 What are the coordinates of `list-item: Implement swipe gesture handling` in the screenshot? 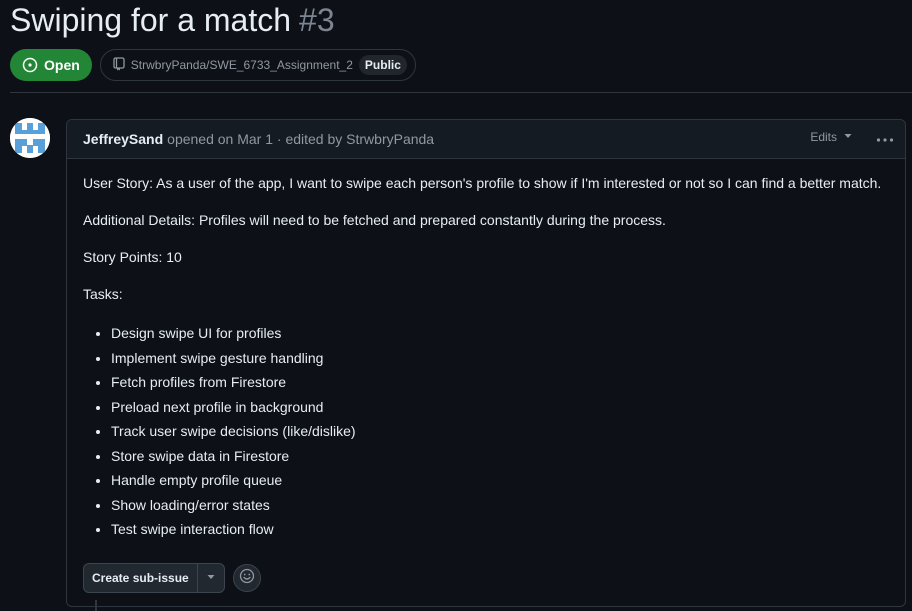 It's located at (500, 358).